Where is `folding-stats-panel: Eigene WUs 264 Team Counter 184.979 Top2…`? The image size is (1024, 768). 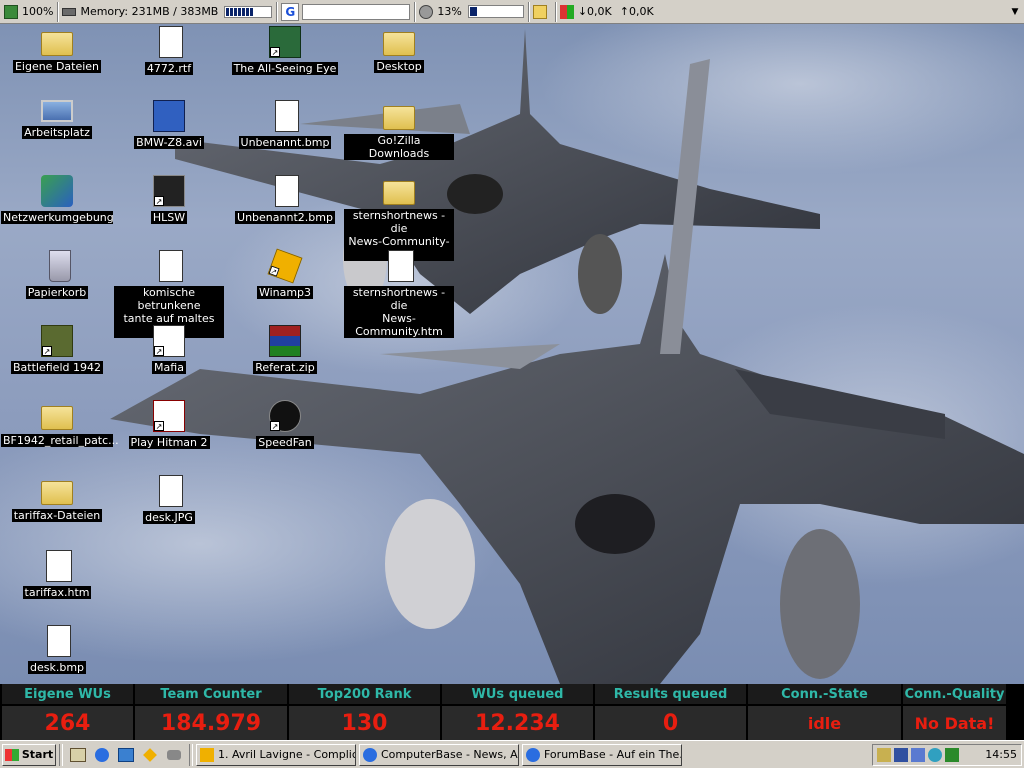
folding-stats-panel: Eigene WUs 264 Team Counter 184.979 Top2… is located at coordinates (503, 712).